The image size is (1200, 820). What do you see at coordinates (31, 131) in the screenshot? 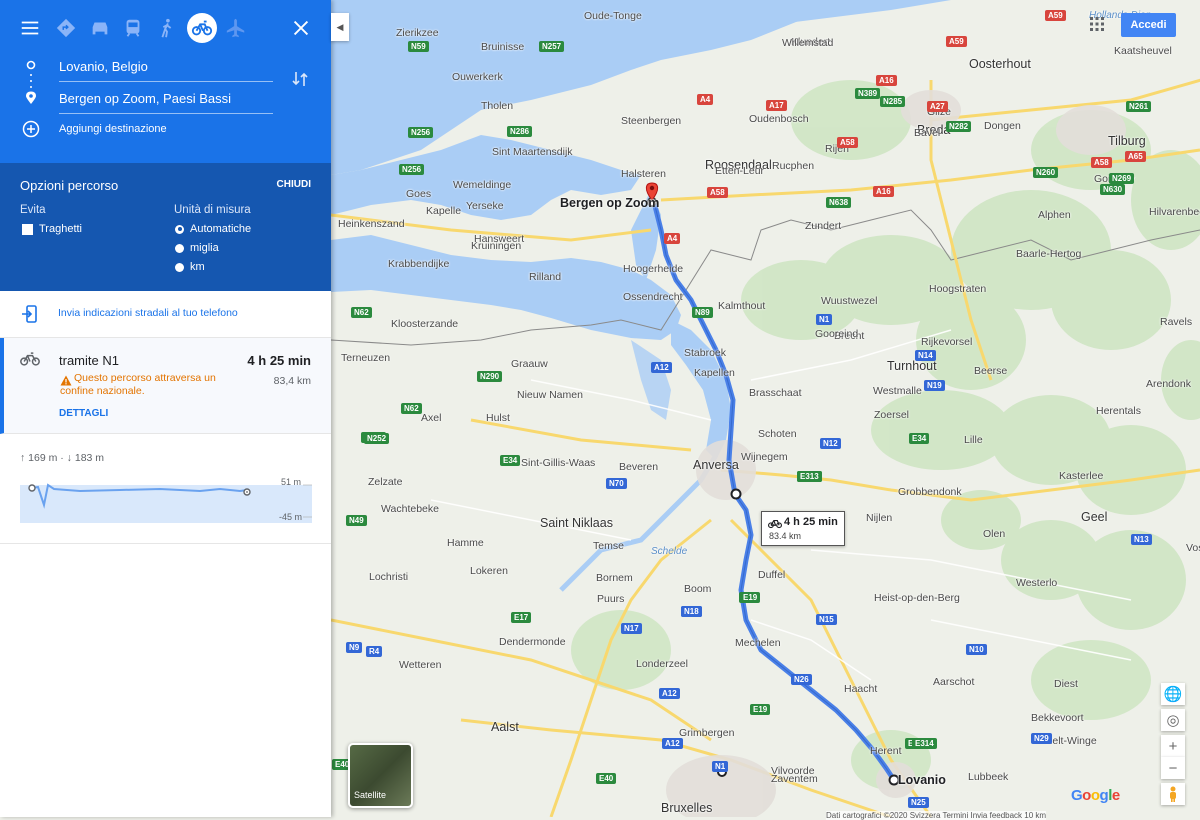
I see `add-destination-icon` at bounding box center [31, 131].